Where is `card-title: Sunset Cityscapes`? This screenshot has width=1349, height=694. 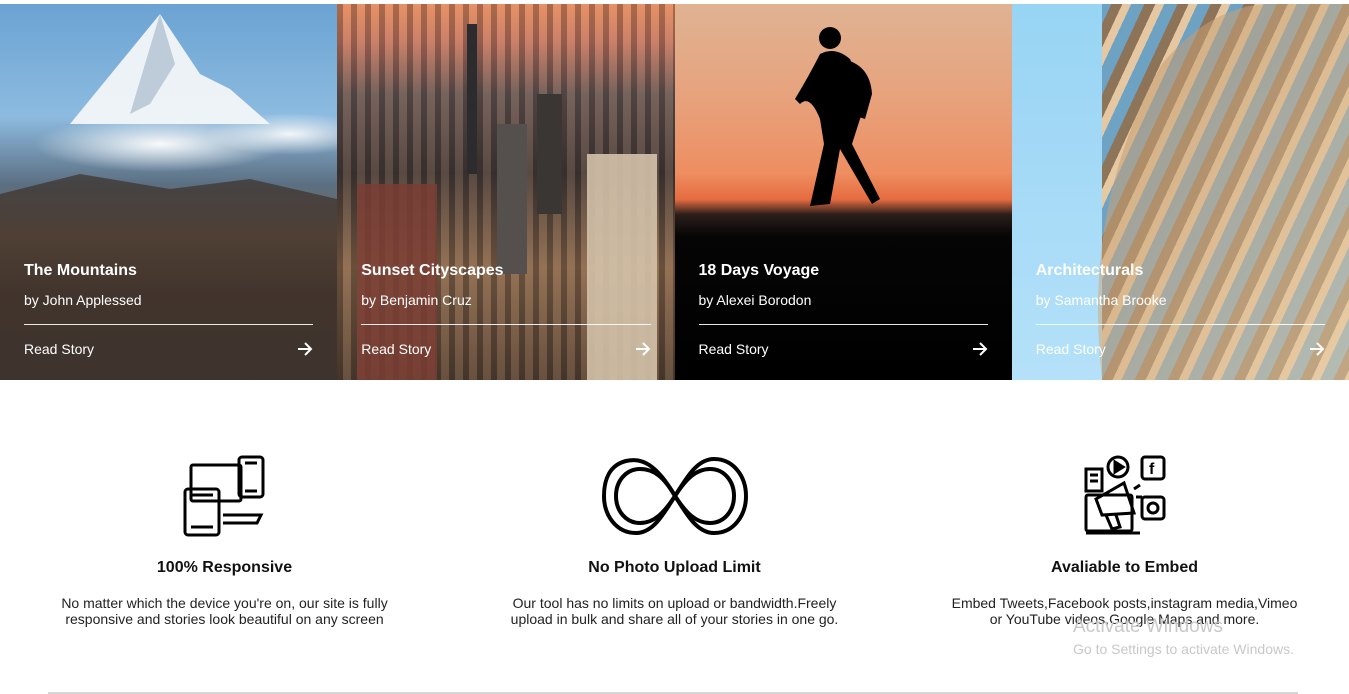
card-title: Sunset Cityscapes is located at coordinates (432, 270).